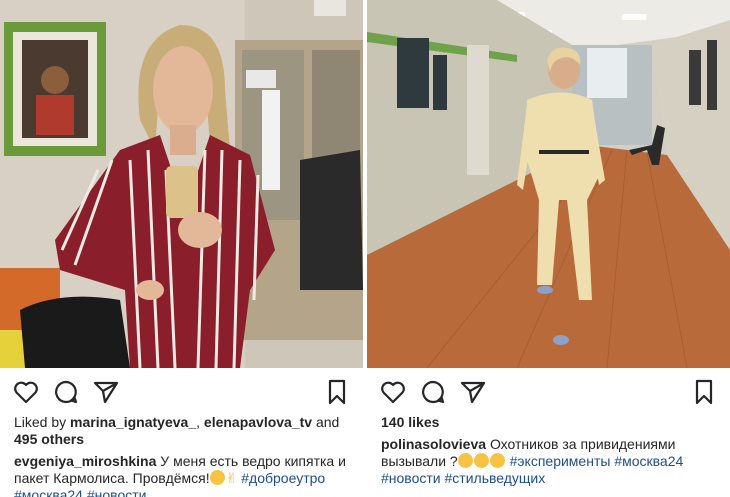 This screenshot has width=730, height=497. Describe the element at coordinates (433, 444) in the screenshot. I see `caption-username: polinasolovieva` at that location.